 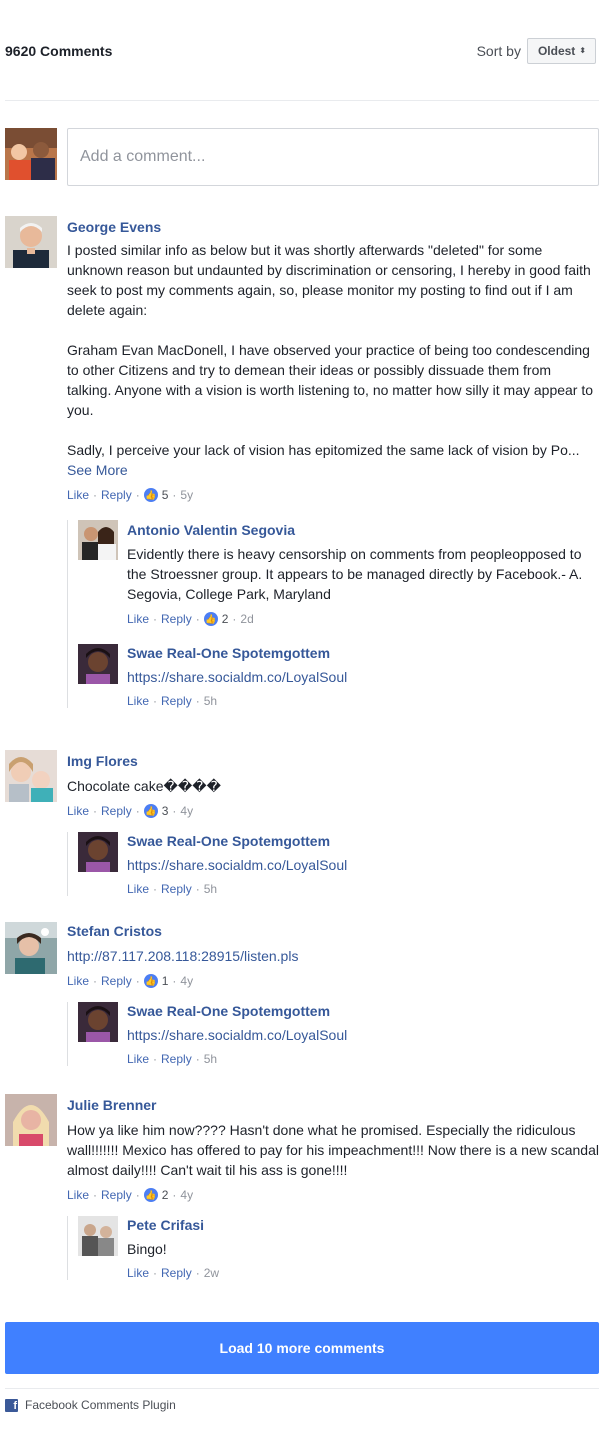 I want to click on timestamp: 2d, so click(x=246, y=619).